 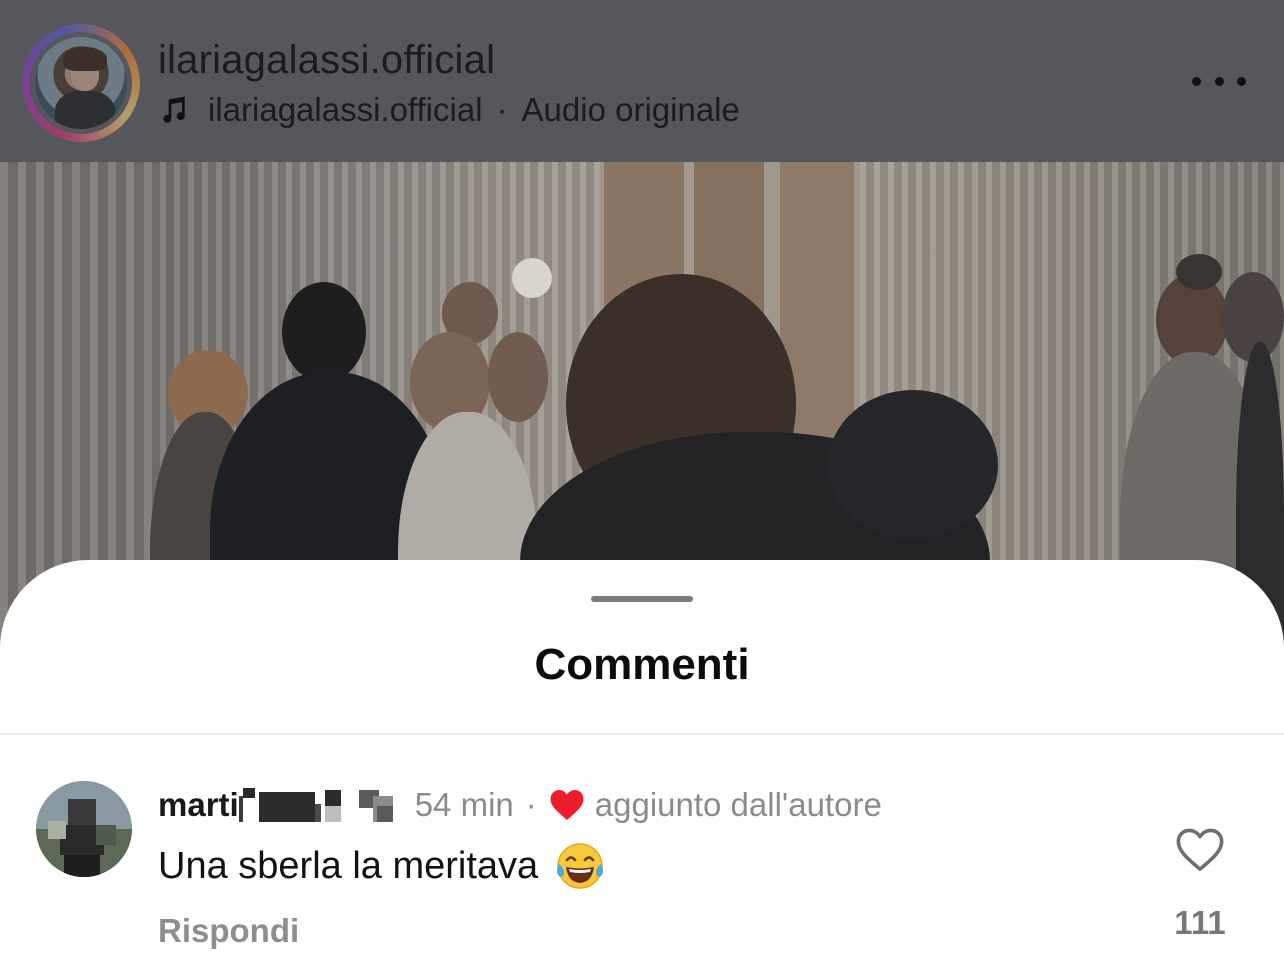 What do you see at coordinates (174, 109) in the screenshot?
I see `music-note-icon` at bounding box center [174, 109].